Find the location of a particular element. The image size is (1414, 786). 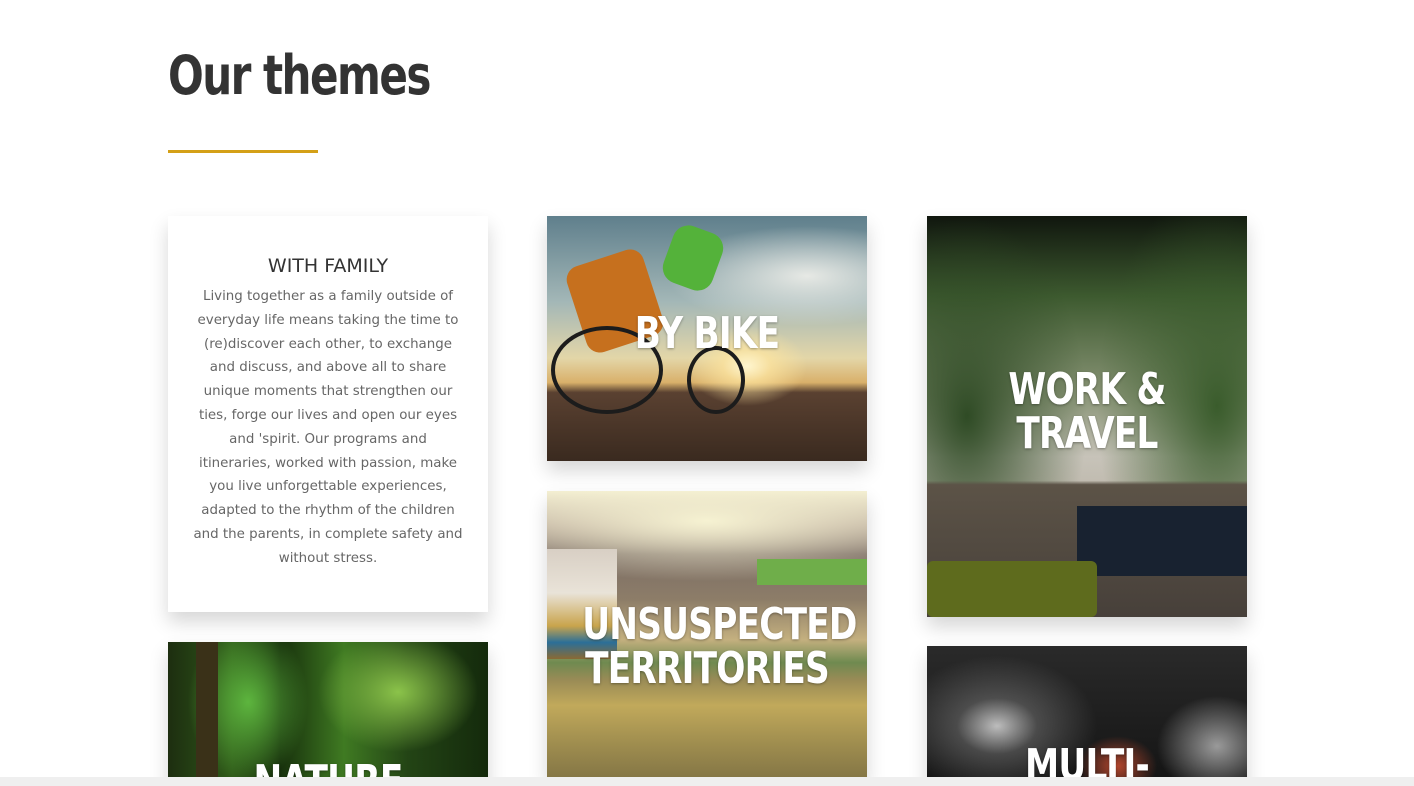

theme-card-nature: NATURE is located at coordinates (328, 714).